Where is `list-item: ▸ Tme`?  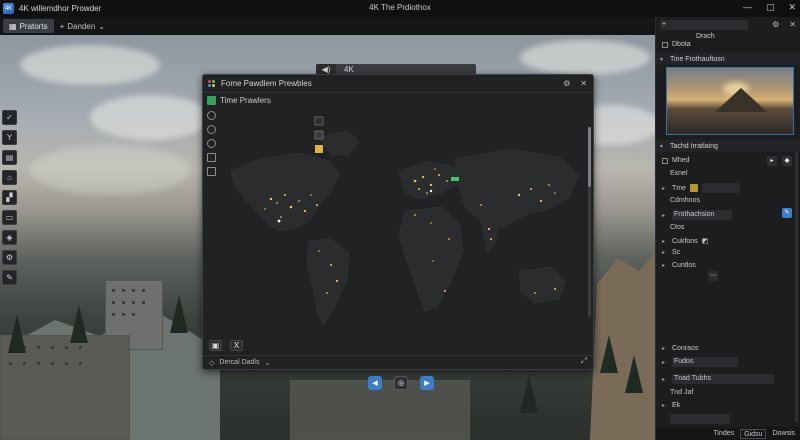 list-item: ▸ Tme is located at coordinates (701, 188).